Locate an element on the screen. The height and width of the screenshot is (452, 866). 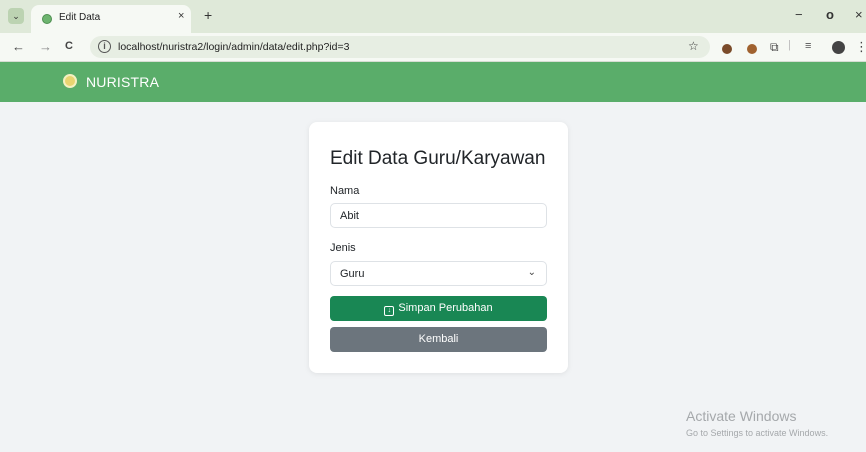
tab-search-chevron-icon: ⌄ is located at coordinates (16, 16).